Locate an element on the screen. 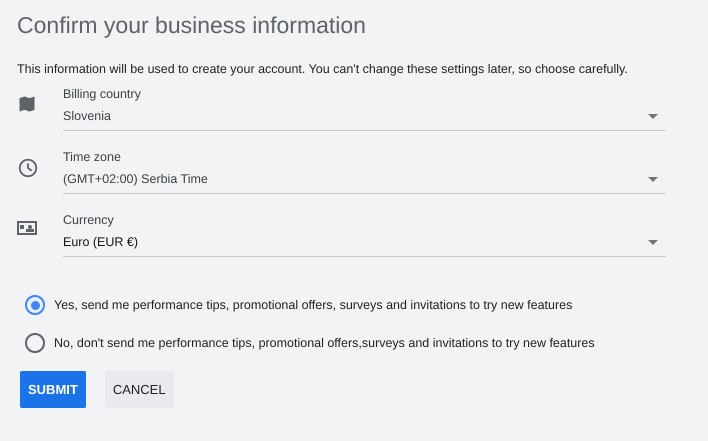 The height and width of the screenshot is (441, 708). intro-text: This information will be used to create your account. You can't change these settings later, so choose carefully. is located at coordinates (323, 69).